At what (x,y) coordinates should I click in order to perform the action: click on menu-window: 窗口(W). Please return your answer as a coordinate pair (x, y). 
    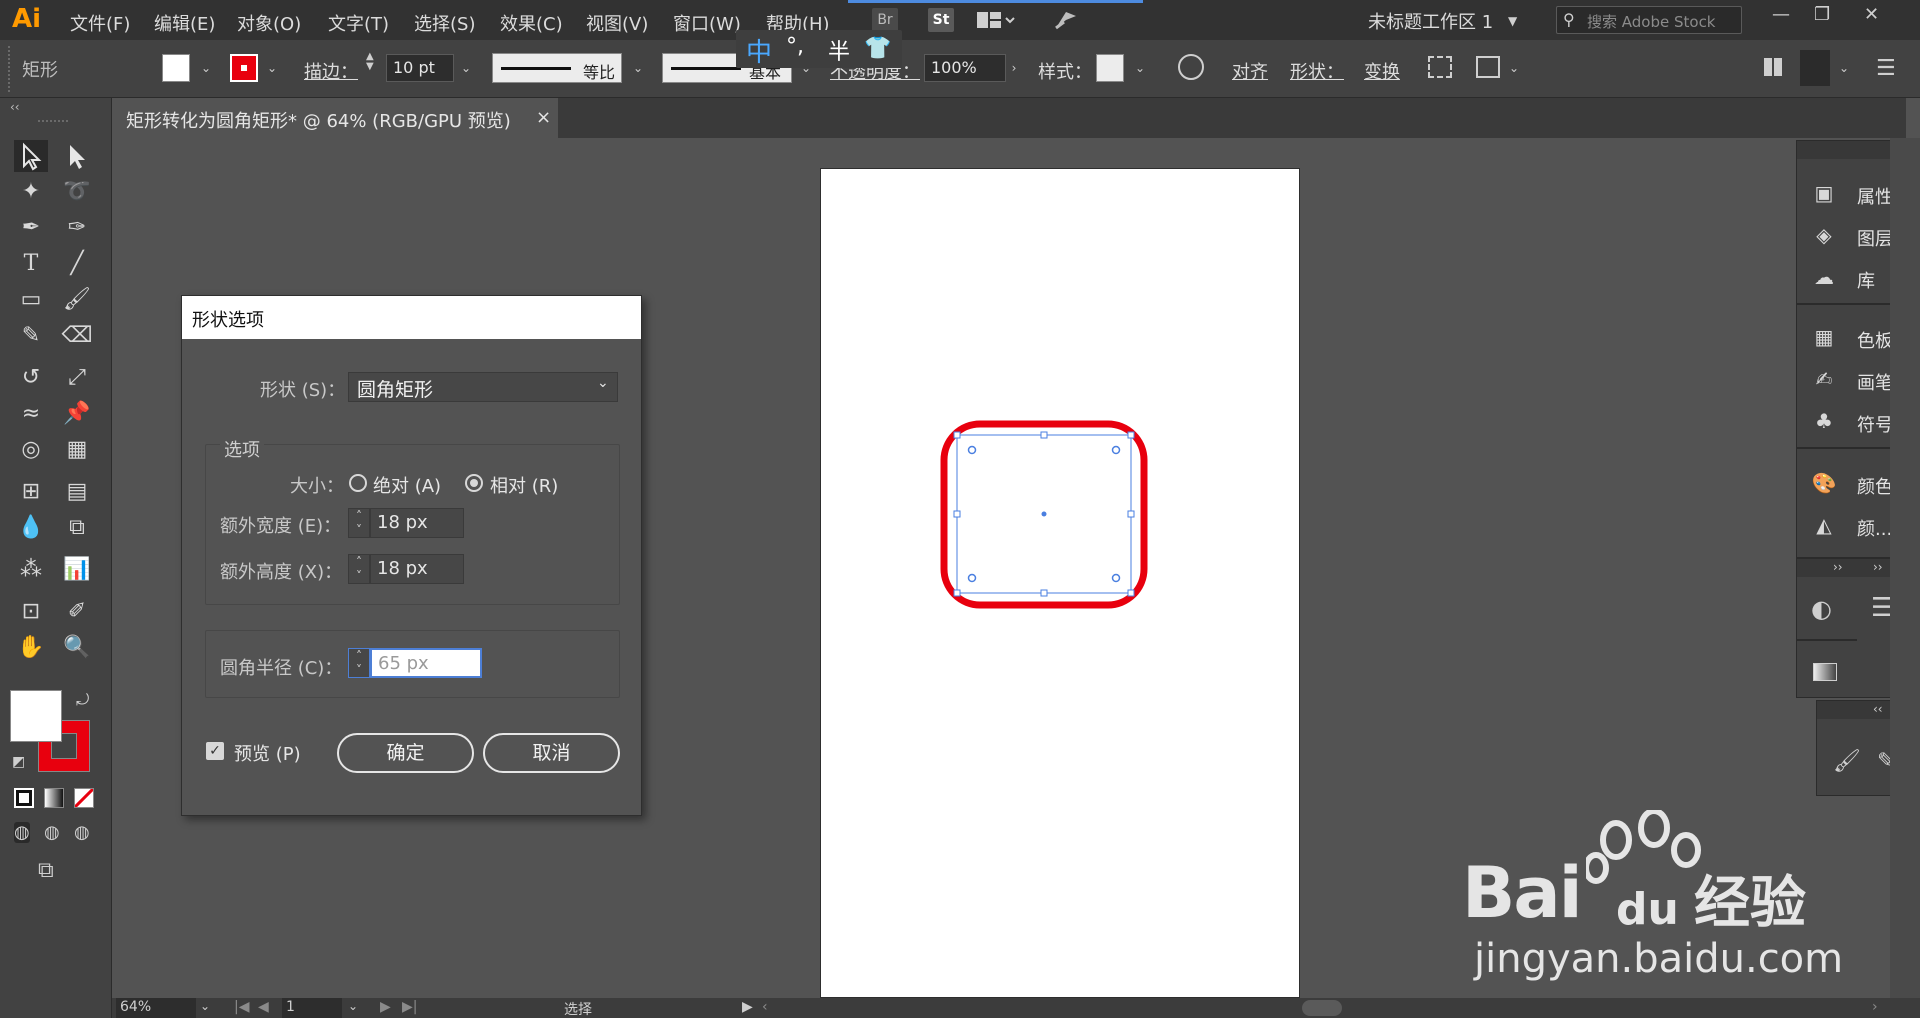
    Looking at the image, I should click on (707, 23).